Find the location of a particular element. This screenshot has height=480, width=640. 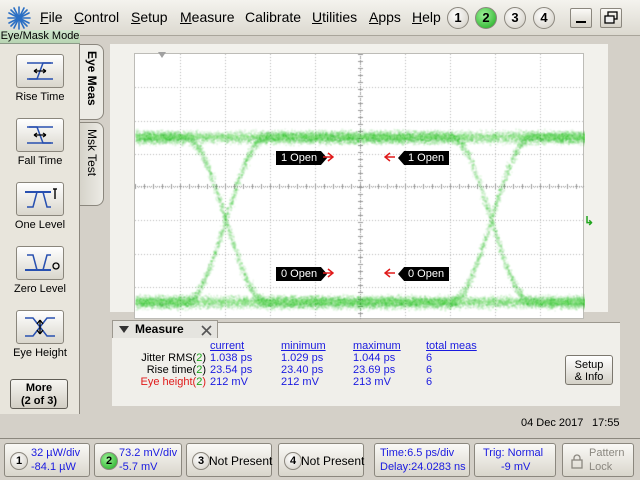

one-level-tool: One Level is located at coordinates (40, 208).